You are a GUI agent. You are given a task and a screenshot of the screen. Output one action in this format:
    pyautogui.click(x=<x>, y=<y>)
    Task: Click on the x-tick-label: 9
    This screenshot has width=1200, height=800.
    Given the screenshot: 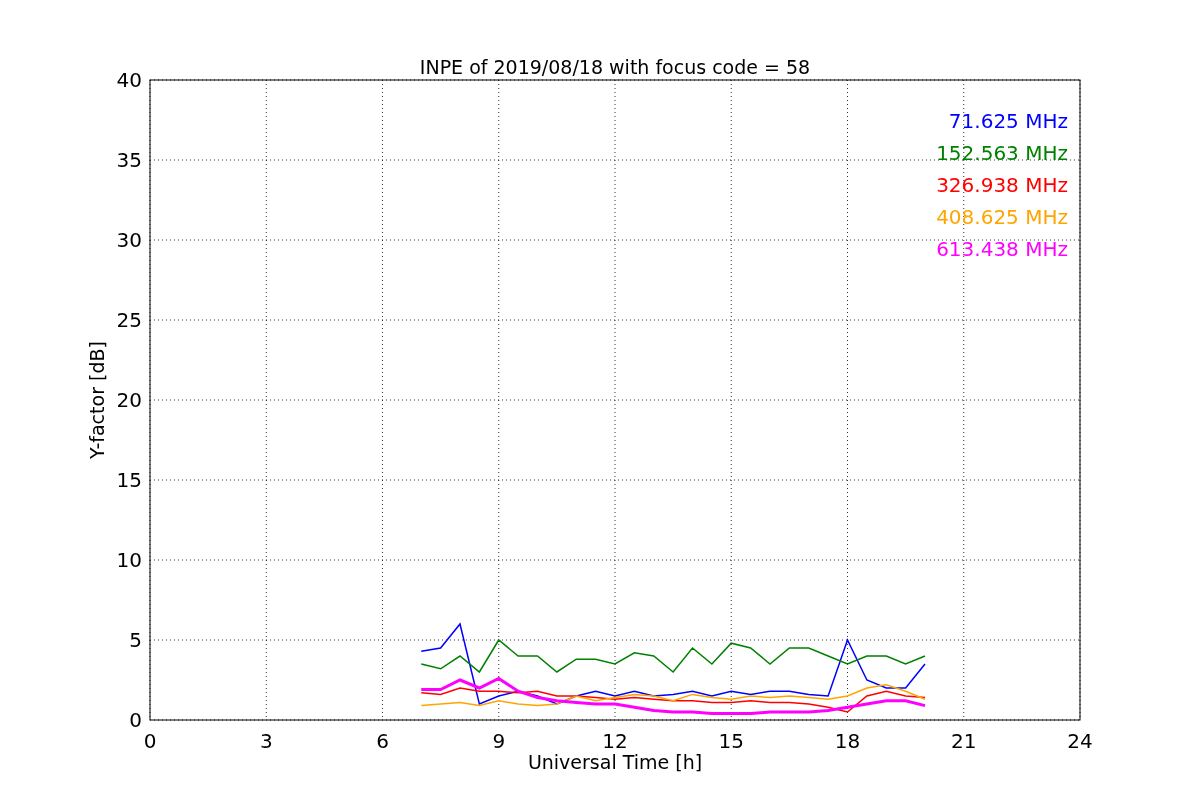 What is the action you would take?
    pyautogui.click(x=499, y=741)
    